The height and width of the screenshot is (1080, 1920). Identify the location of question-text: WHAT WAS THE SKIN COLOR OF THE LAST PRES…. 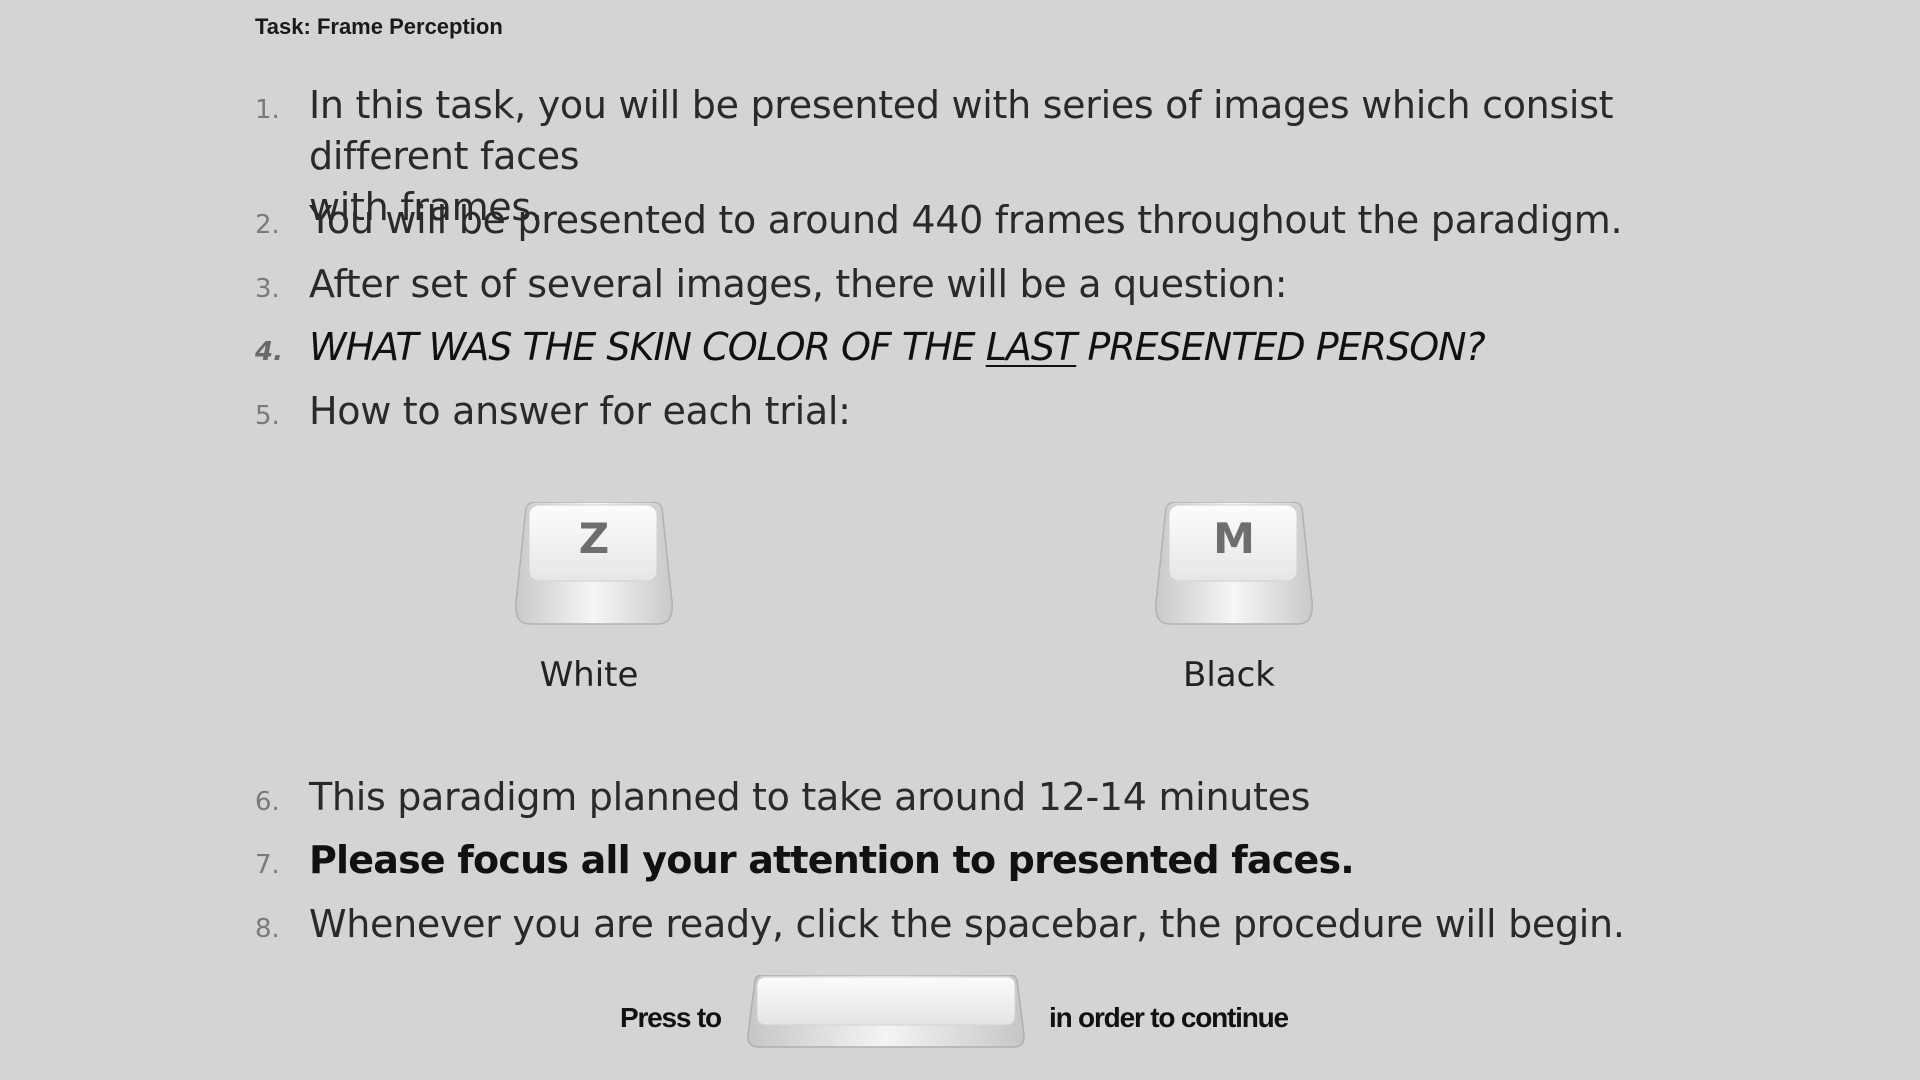
(897, 347).